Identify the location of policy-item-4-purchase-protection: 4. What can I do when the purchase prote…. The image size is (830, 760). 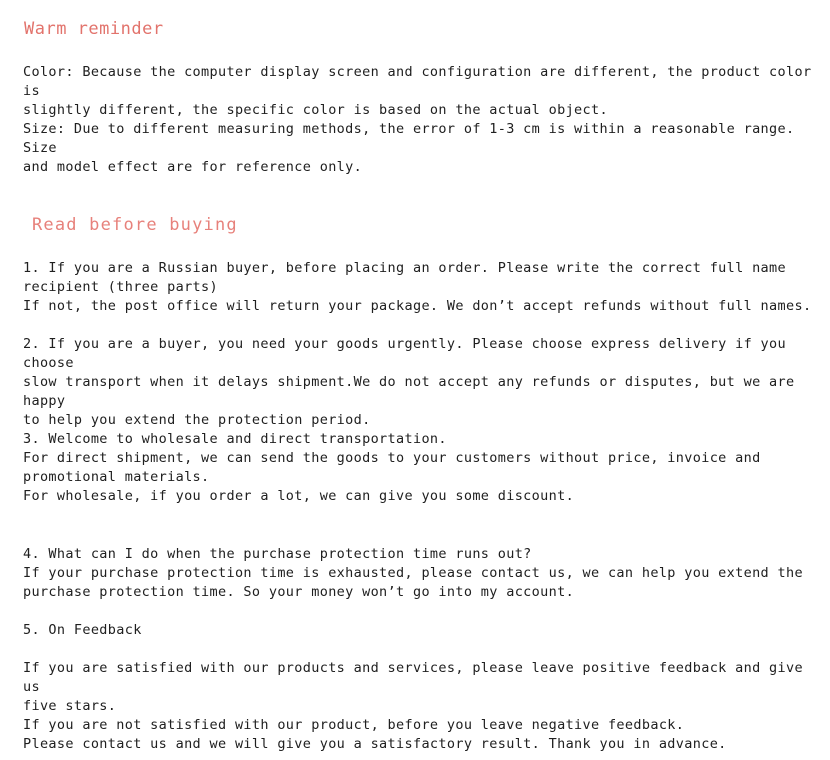
(413, 573).